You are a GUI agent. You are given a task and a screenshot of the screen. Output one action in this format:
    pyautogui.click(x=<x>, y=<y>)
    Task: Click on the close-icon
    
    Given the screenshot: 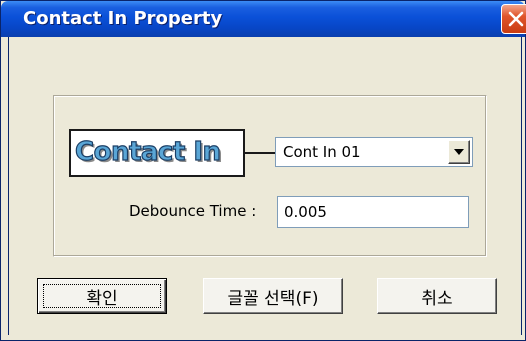 What is the action you would take?
    pyautogui.click(x=516, y=19)
    